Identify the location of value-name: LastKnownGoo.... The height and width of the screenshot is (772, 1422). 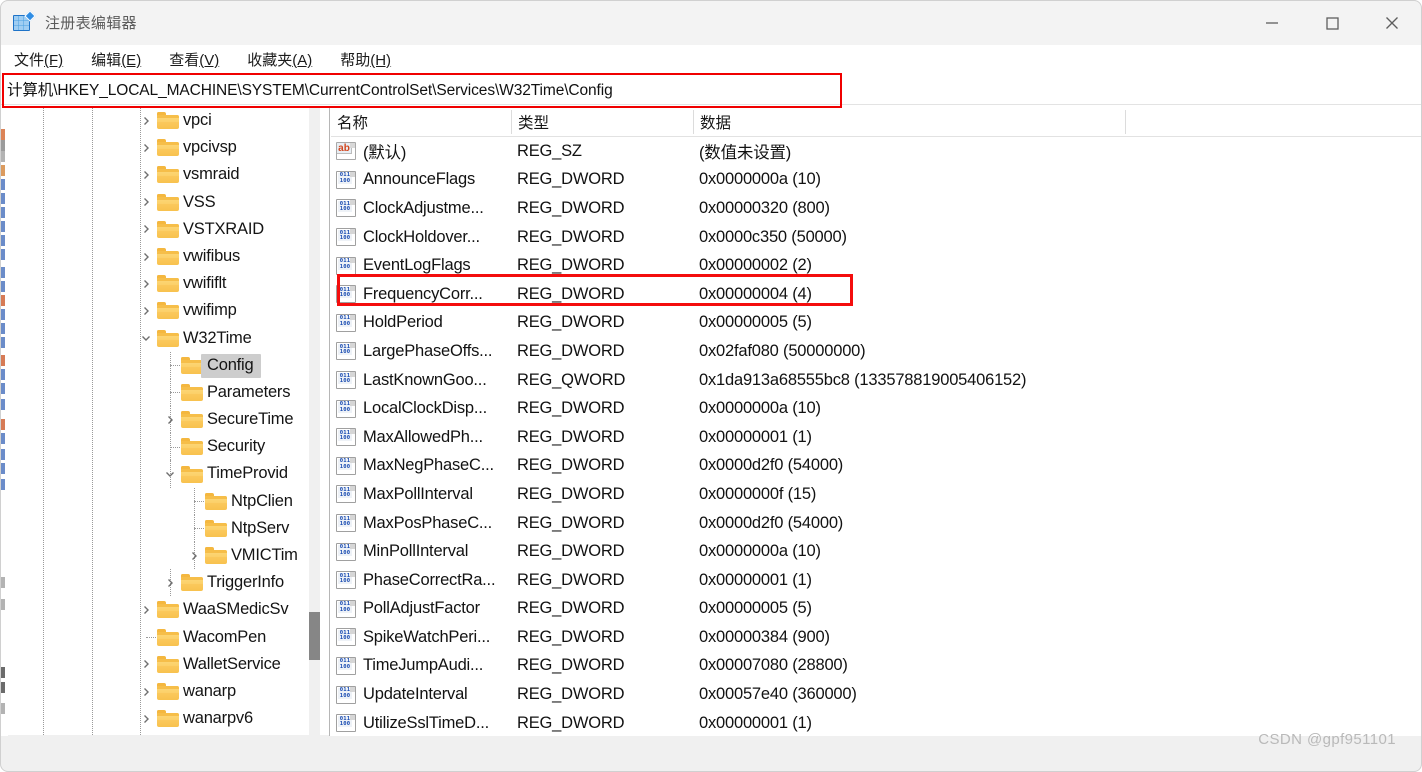
(425, 379).